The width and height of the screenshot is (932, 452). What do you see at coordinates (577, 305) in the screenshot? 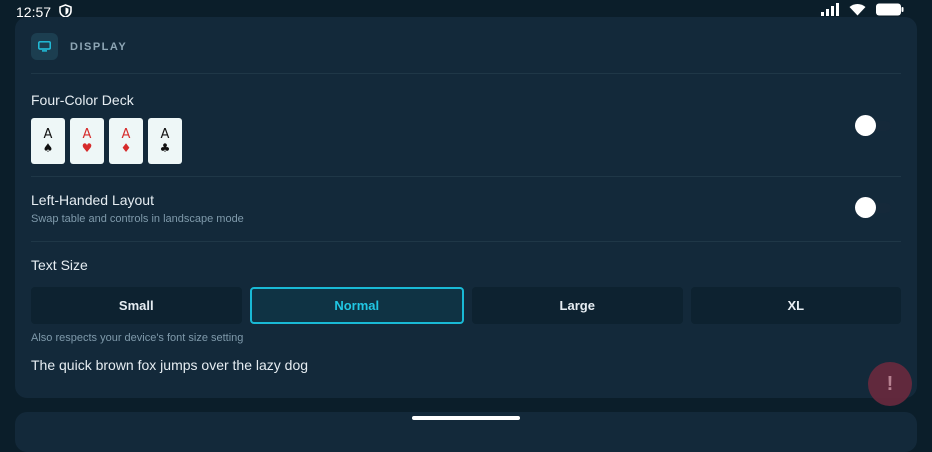
I see `text-size-large-button: Large` at bounding box center [577, 305].